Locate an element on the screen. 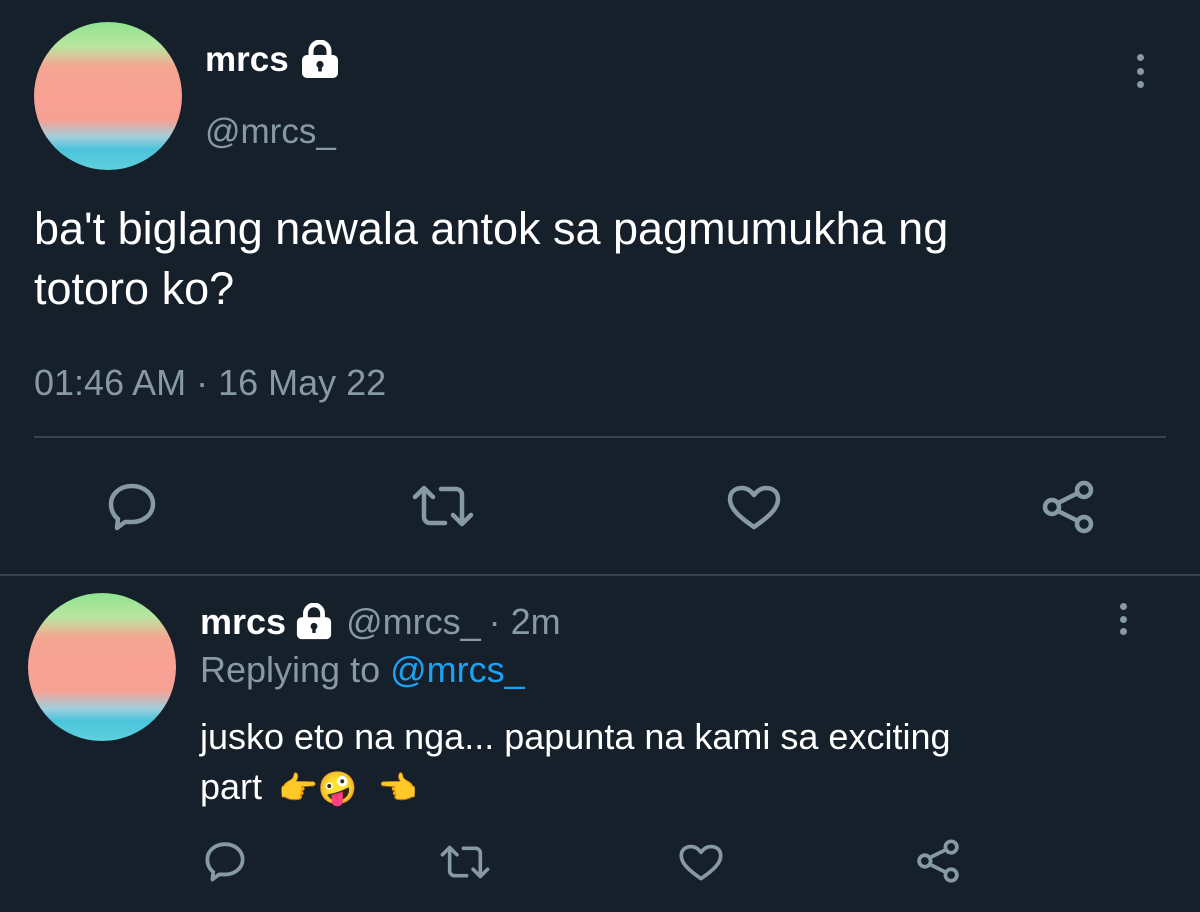 The width and height of the screenshot is (1200, 912). point-left-emoji: 👈 is located at coordinates (397, 788).